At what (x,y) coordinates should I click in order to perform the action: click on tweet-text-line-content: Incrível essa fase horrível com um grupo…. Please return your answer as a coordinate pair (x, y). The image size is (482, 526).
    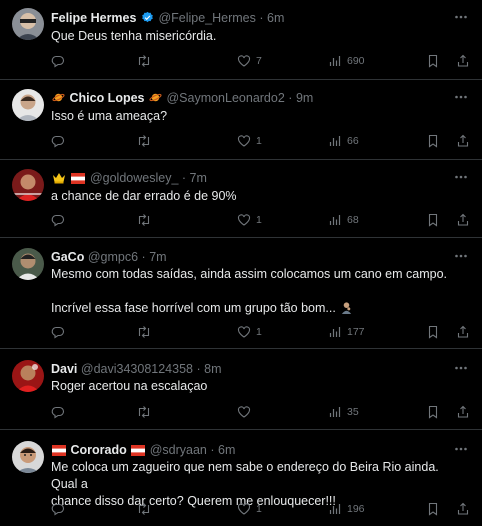
    Looking at the image, I should click on (193, 308).